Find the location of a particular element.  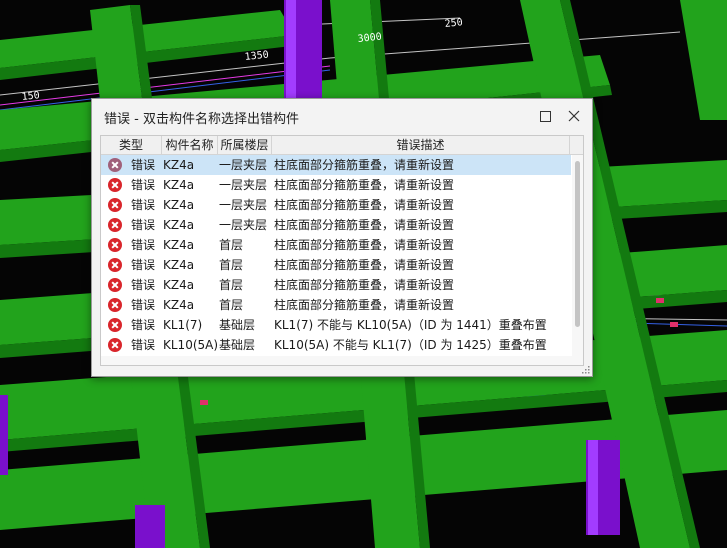

dialog-titlebar: 错误 - 双击构件名称选择出错构件 is located at coordinates (342, 116).